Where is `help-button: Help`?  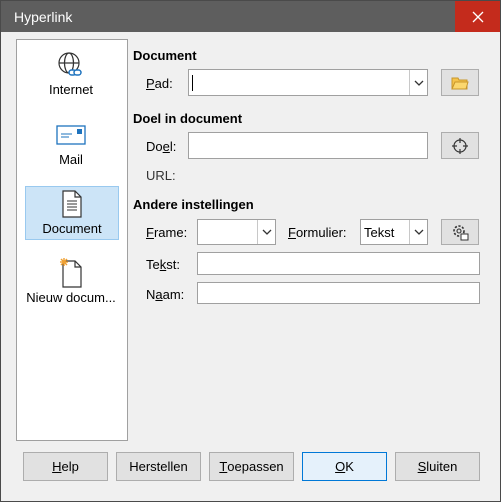
help-button: Help is located at coordinates (65, 466).